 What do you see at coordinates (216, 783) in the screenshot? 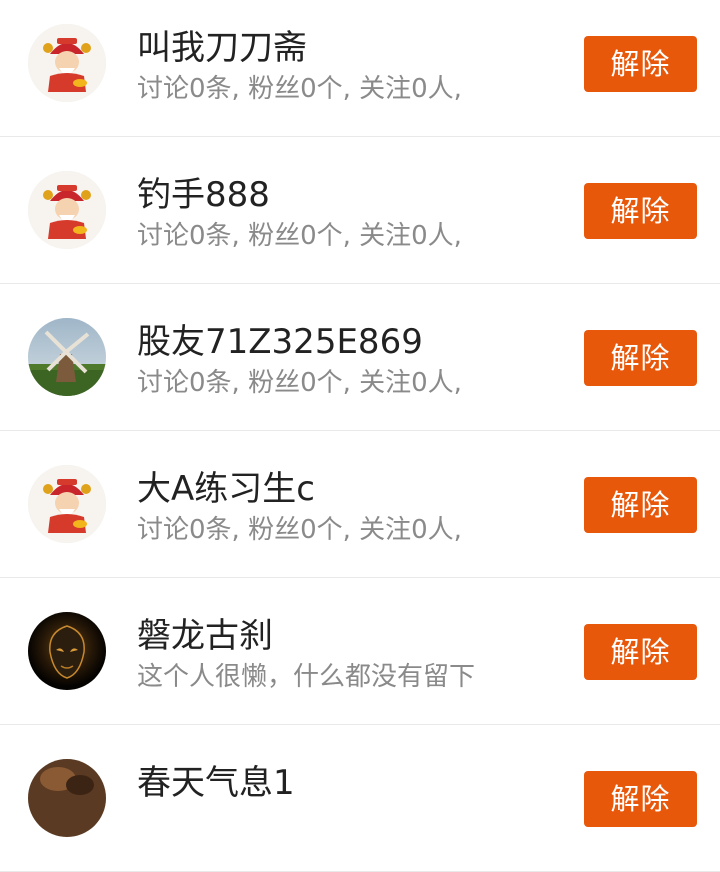
I see `user-name: 春天气息1` at bounding box center [216, 783].